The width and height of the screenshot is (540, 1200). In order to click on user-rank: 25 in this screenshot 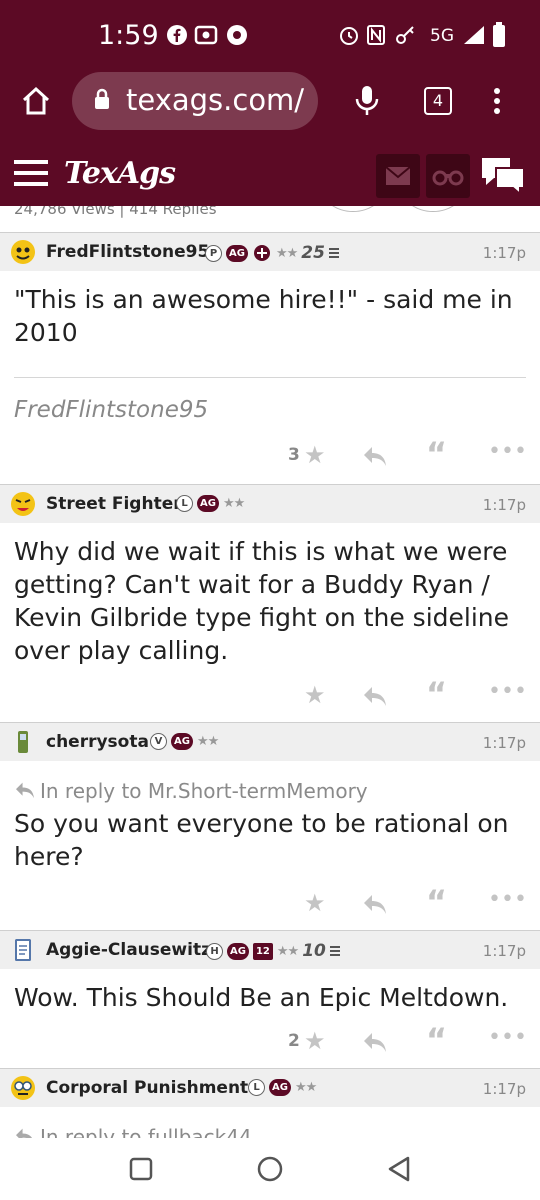, I will do `click(313, 253)`.